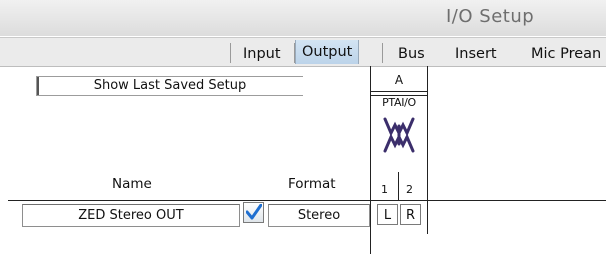  What do you see at coordinates (566, 54) in the screenshot?
I see `tab-mic-preamp: Mic Prean` at bounding box center [566, 54].